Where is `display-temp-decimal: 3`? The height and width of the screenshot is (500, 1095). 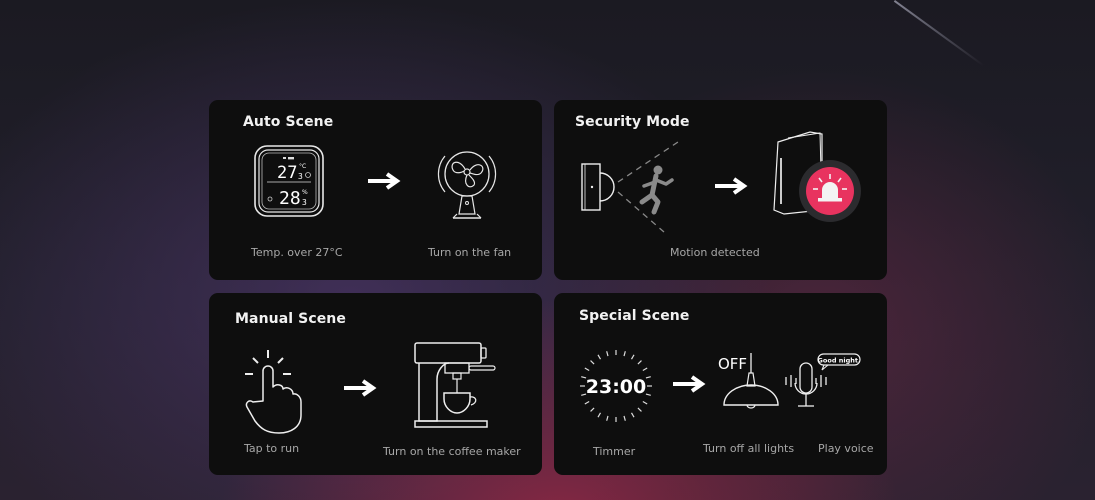 display-temp-decimal: 3 is located at coordinates (300, 176).